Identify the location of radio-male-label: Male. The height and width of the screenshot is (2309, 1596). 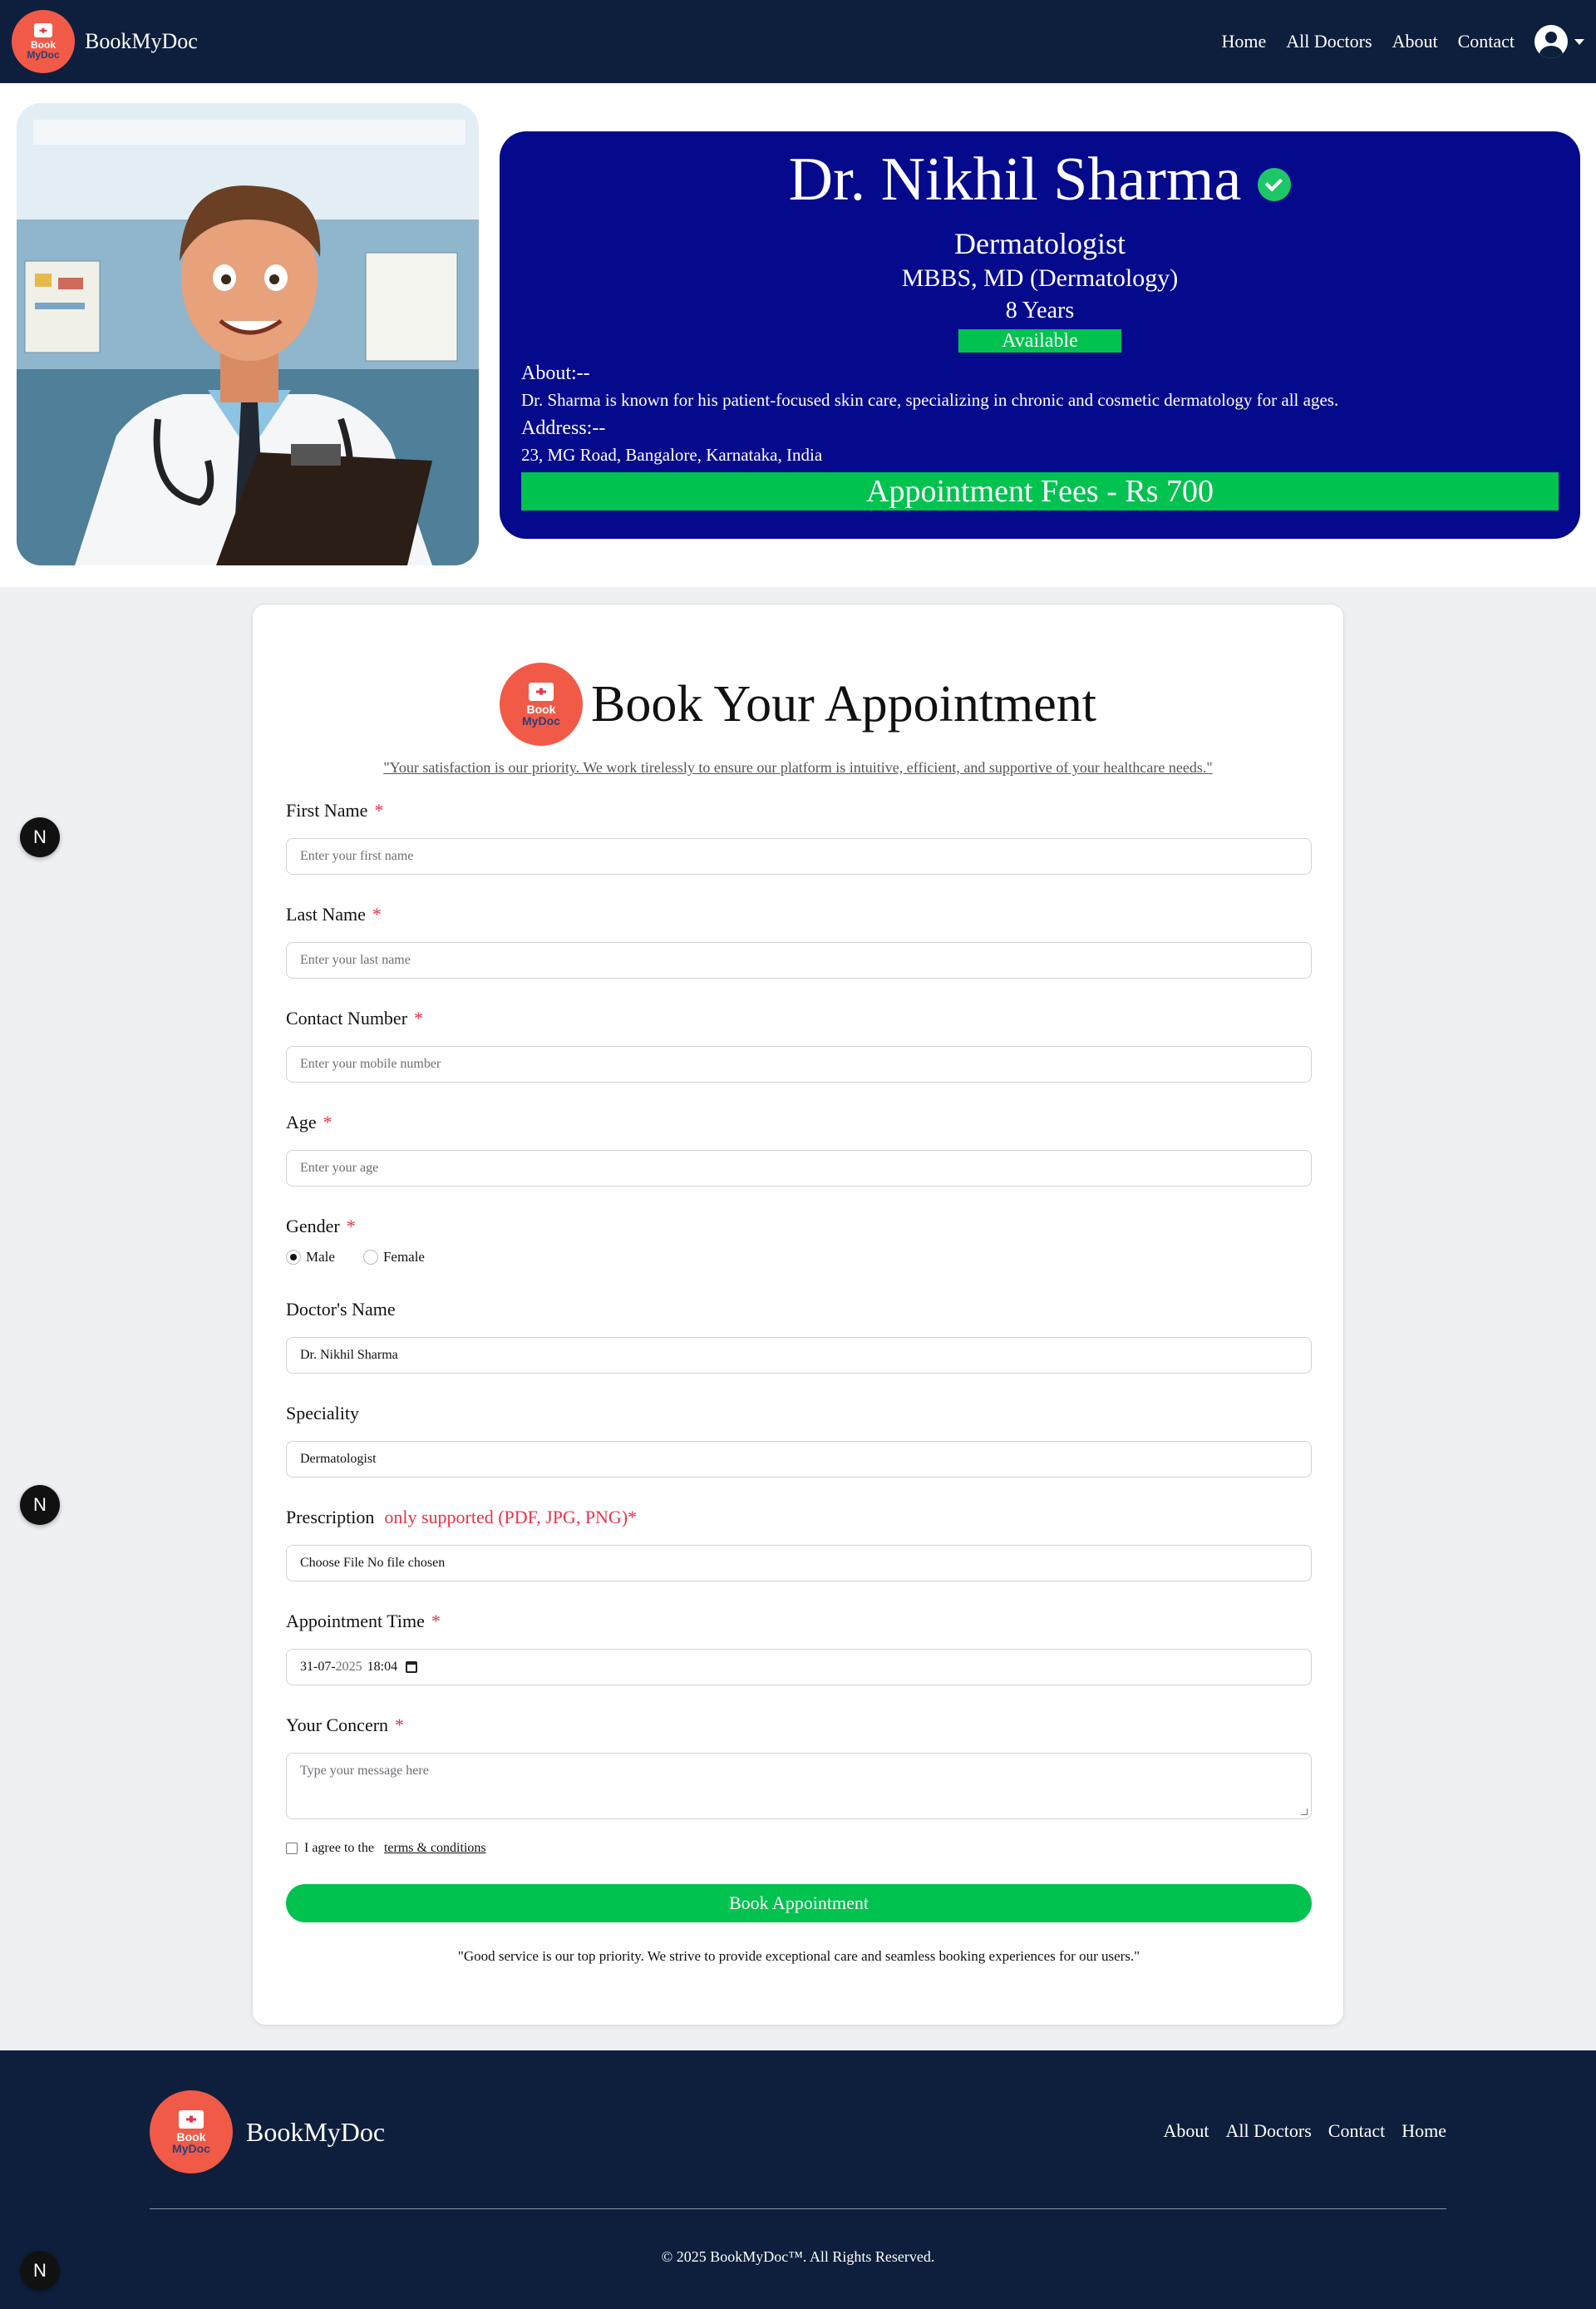
(320, 1257).